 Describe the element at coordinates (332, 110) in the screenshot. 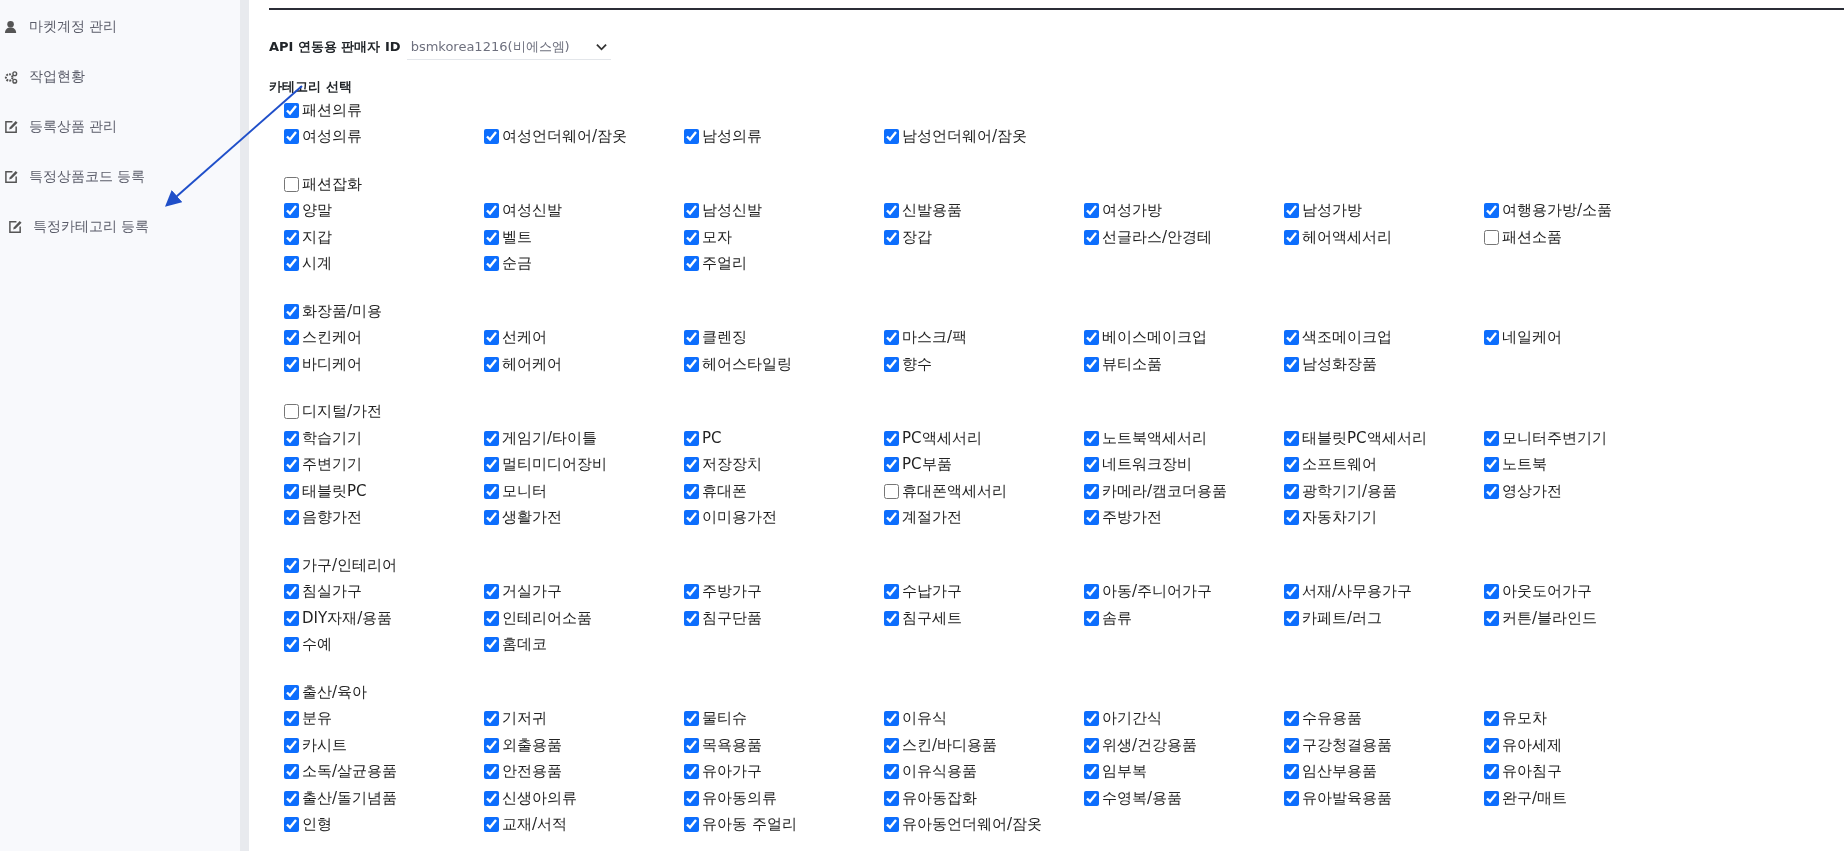

I see `checkbox-label: 패션의류` at that location.